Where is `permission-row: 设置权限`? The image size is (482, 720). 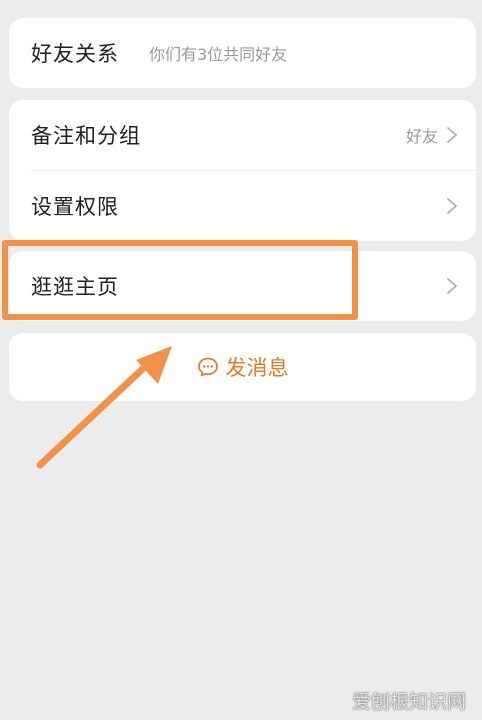 permission-row: 设置权限 is located at coordinates (242, 206).